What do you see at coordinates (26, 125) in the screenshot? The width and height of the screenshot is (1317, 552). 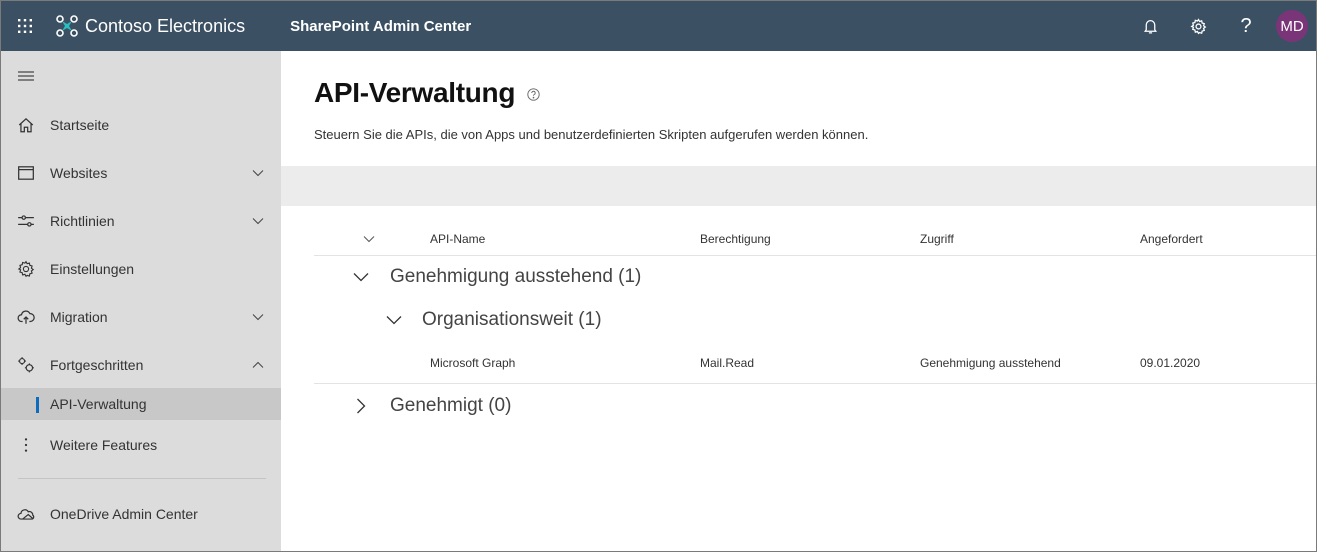 I see `home-icon` at bounding box center [26, 125].